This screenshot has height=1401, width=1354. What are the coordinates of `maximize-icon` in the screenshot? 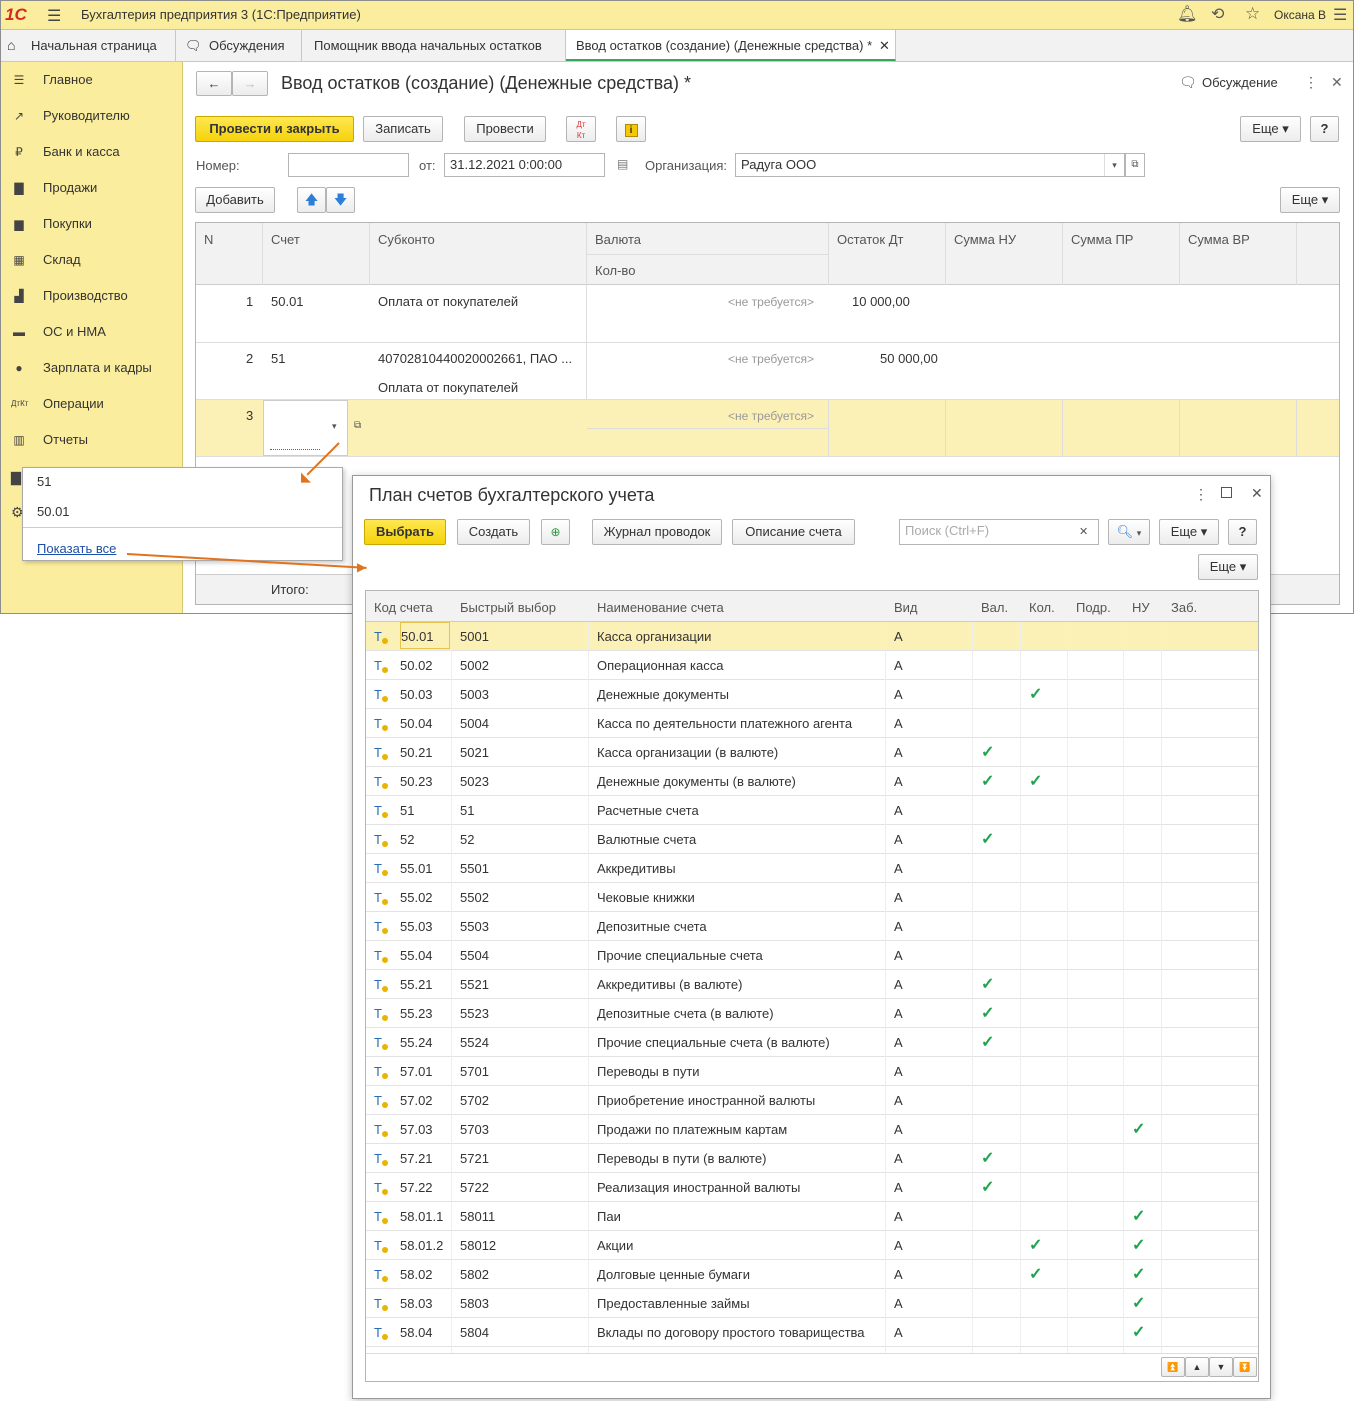 It's located at (1226, 492).